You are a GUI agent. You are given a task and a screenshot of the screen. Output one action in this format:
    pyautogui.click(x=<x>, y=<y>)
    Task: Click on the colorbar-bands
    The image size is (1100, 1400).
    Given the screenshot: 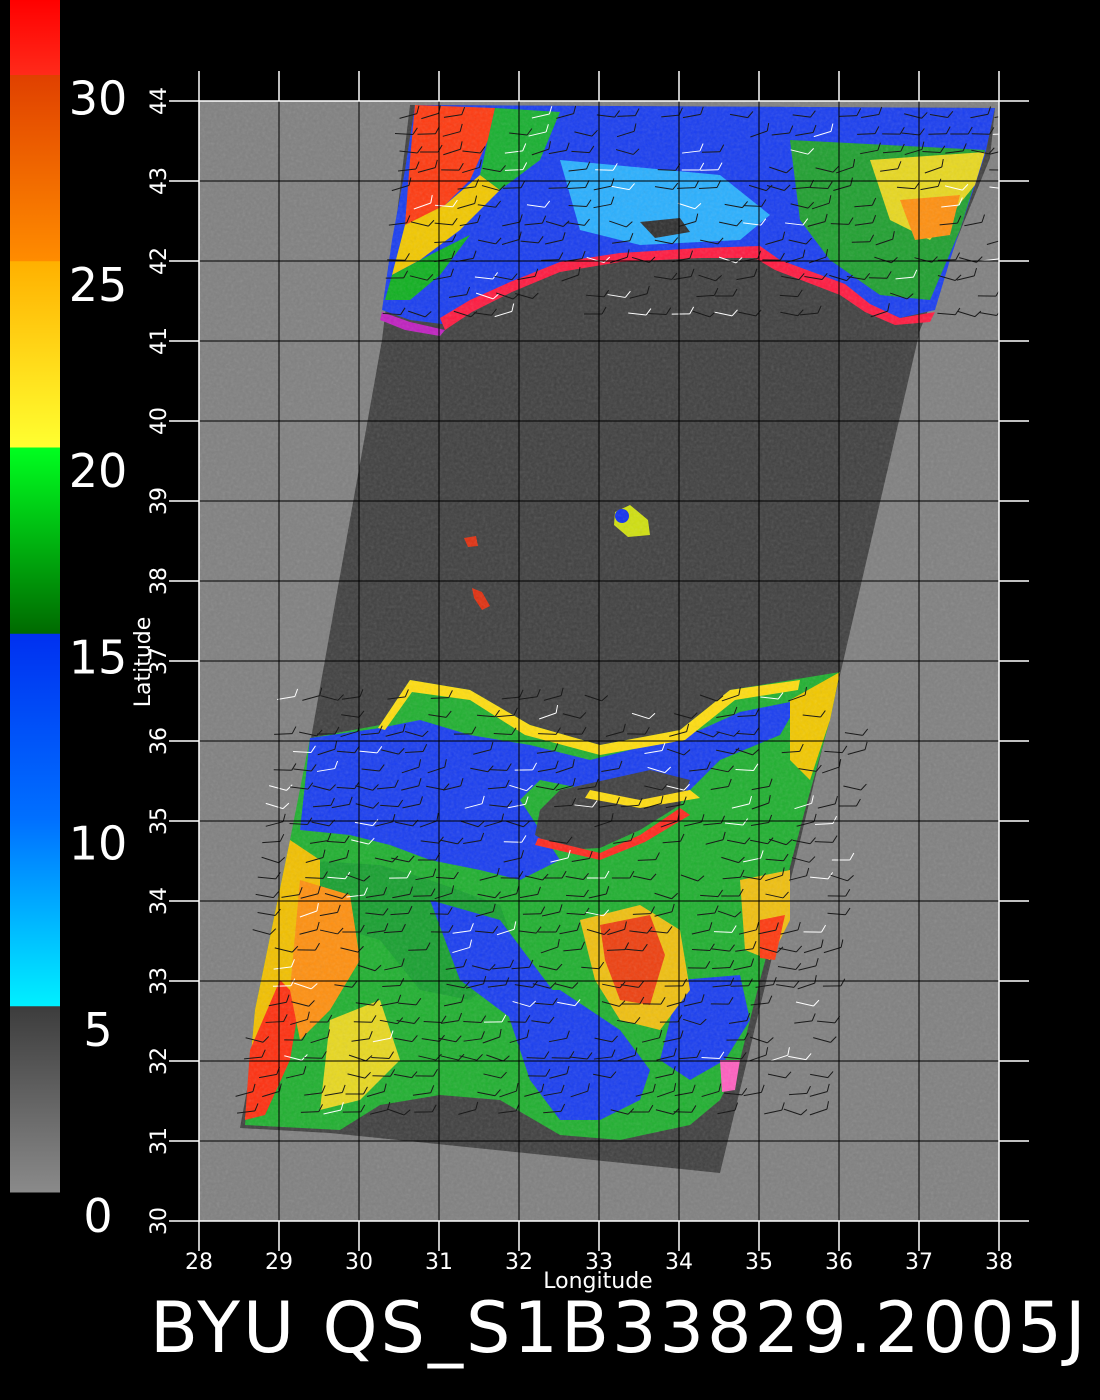 What is the action you would take?
    pyautogui.click(x=35, y=596)
    